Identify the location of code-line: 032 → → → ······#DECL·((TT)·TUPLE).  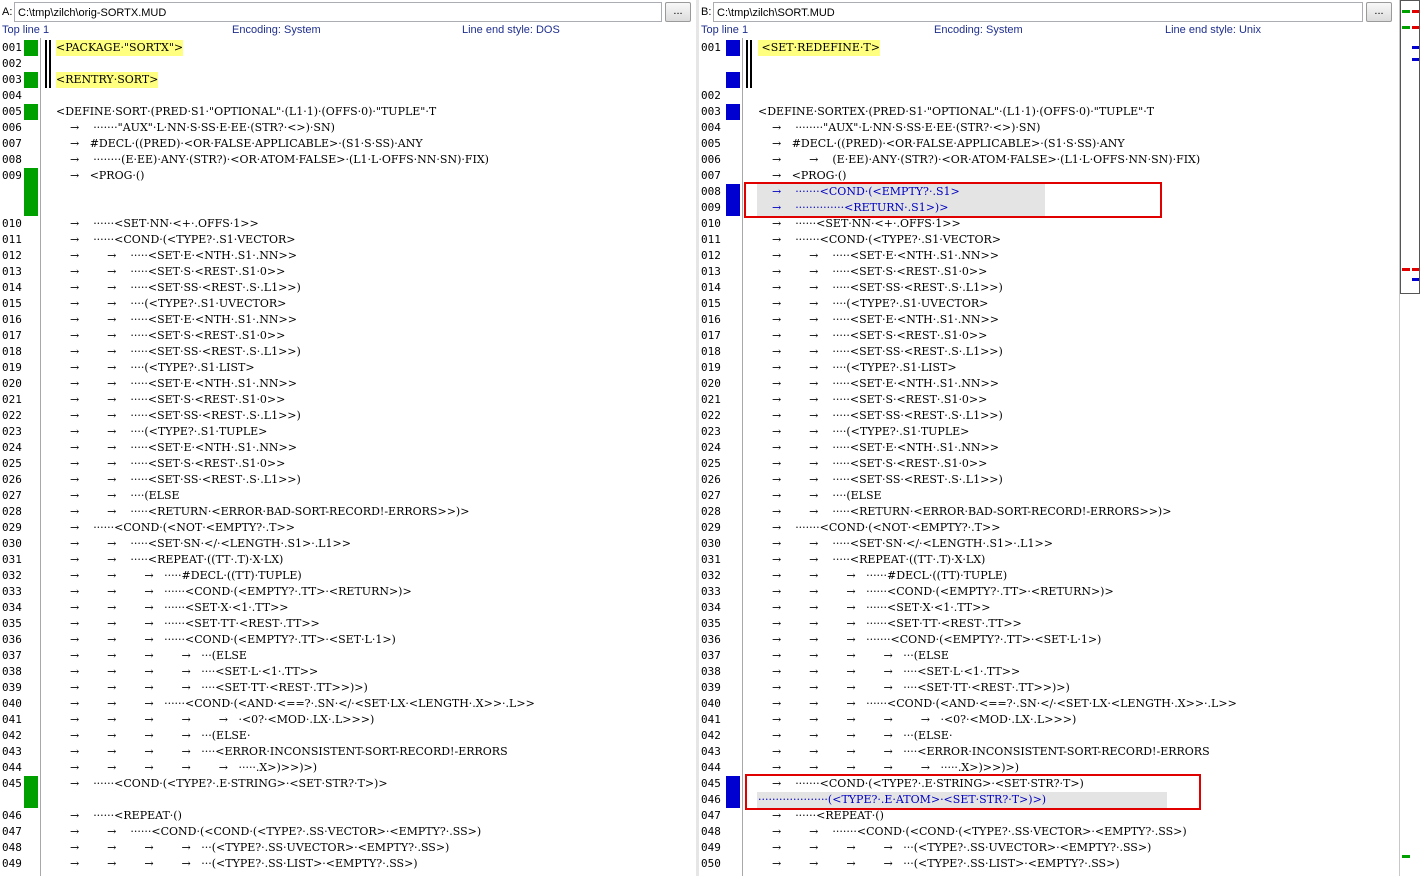
(1048, 576).